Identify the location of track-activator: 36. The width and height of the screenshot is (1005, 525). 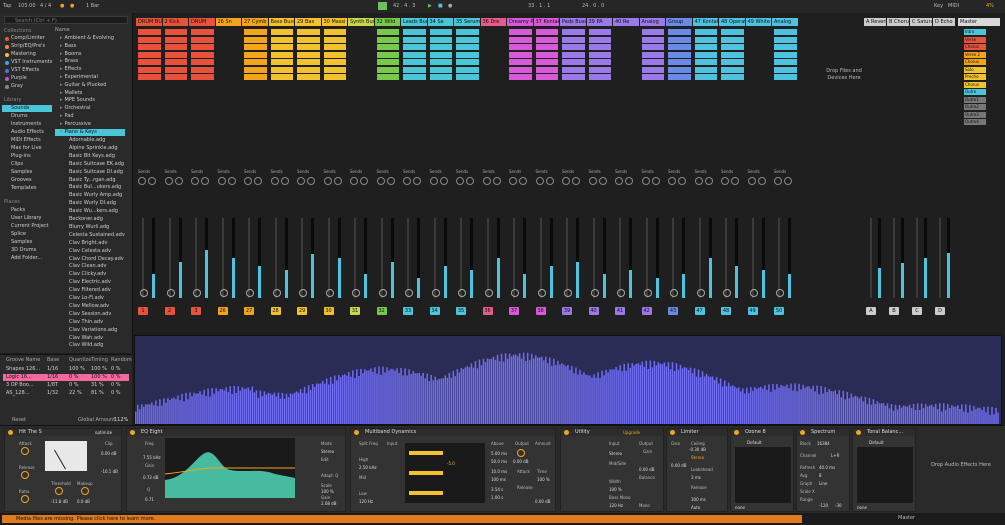
(487, 311).